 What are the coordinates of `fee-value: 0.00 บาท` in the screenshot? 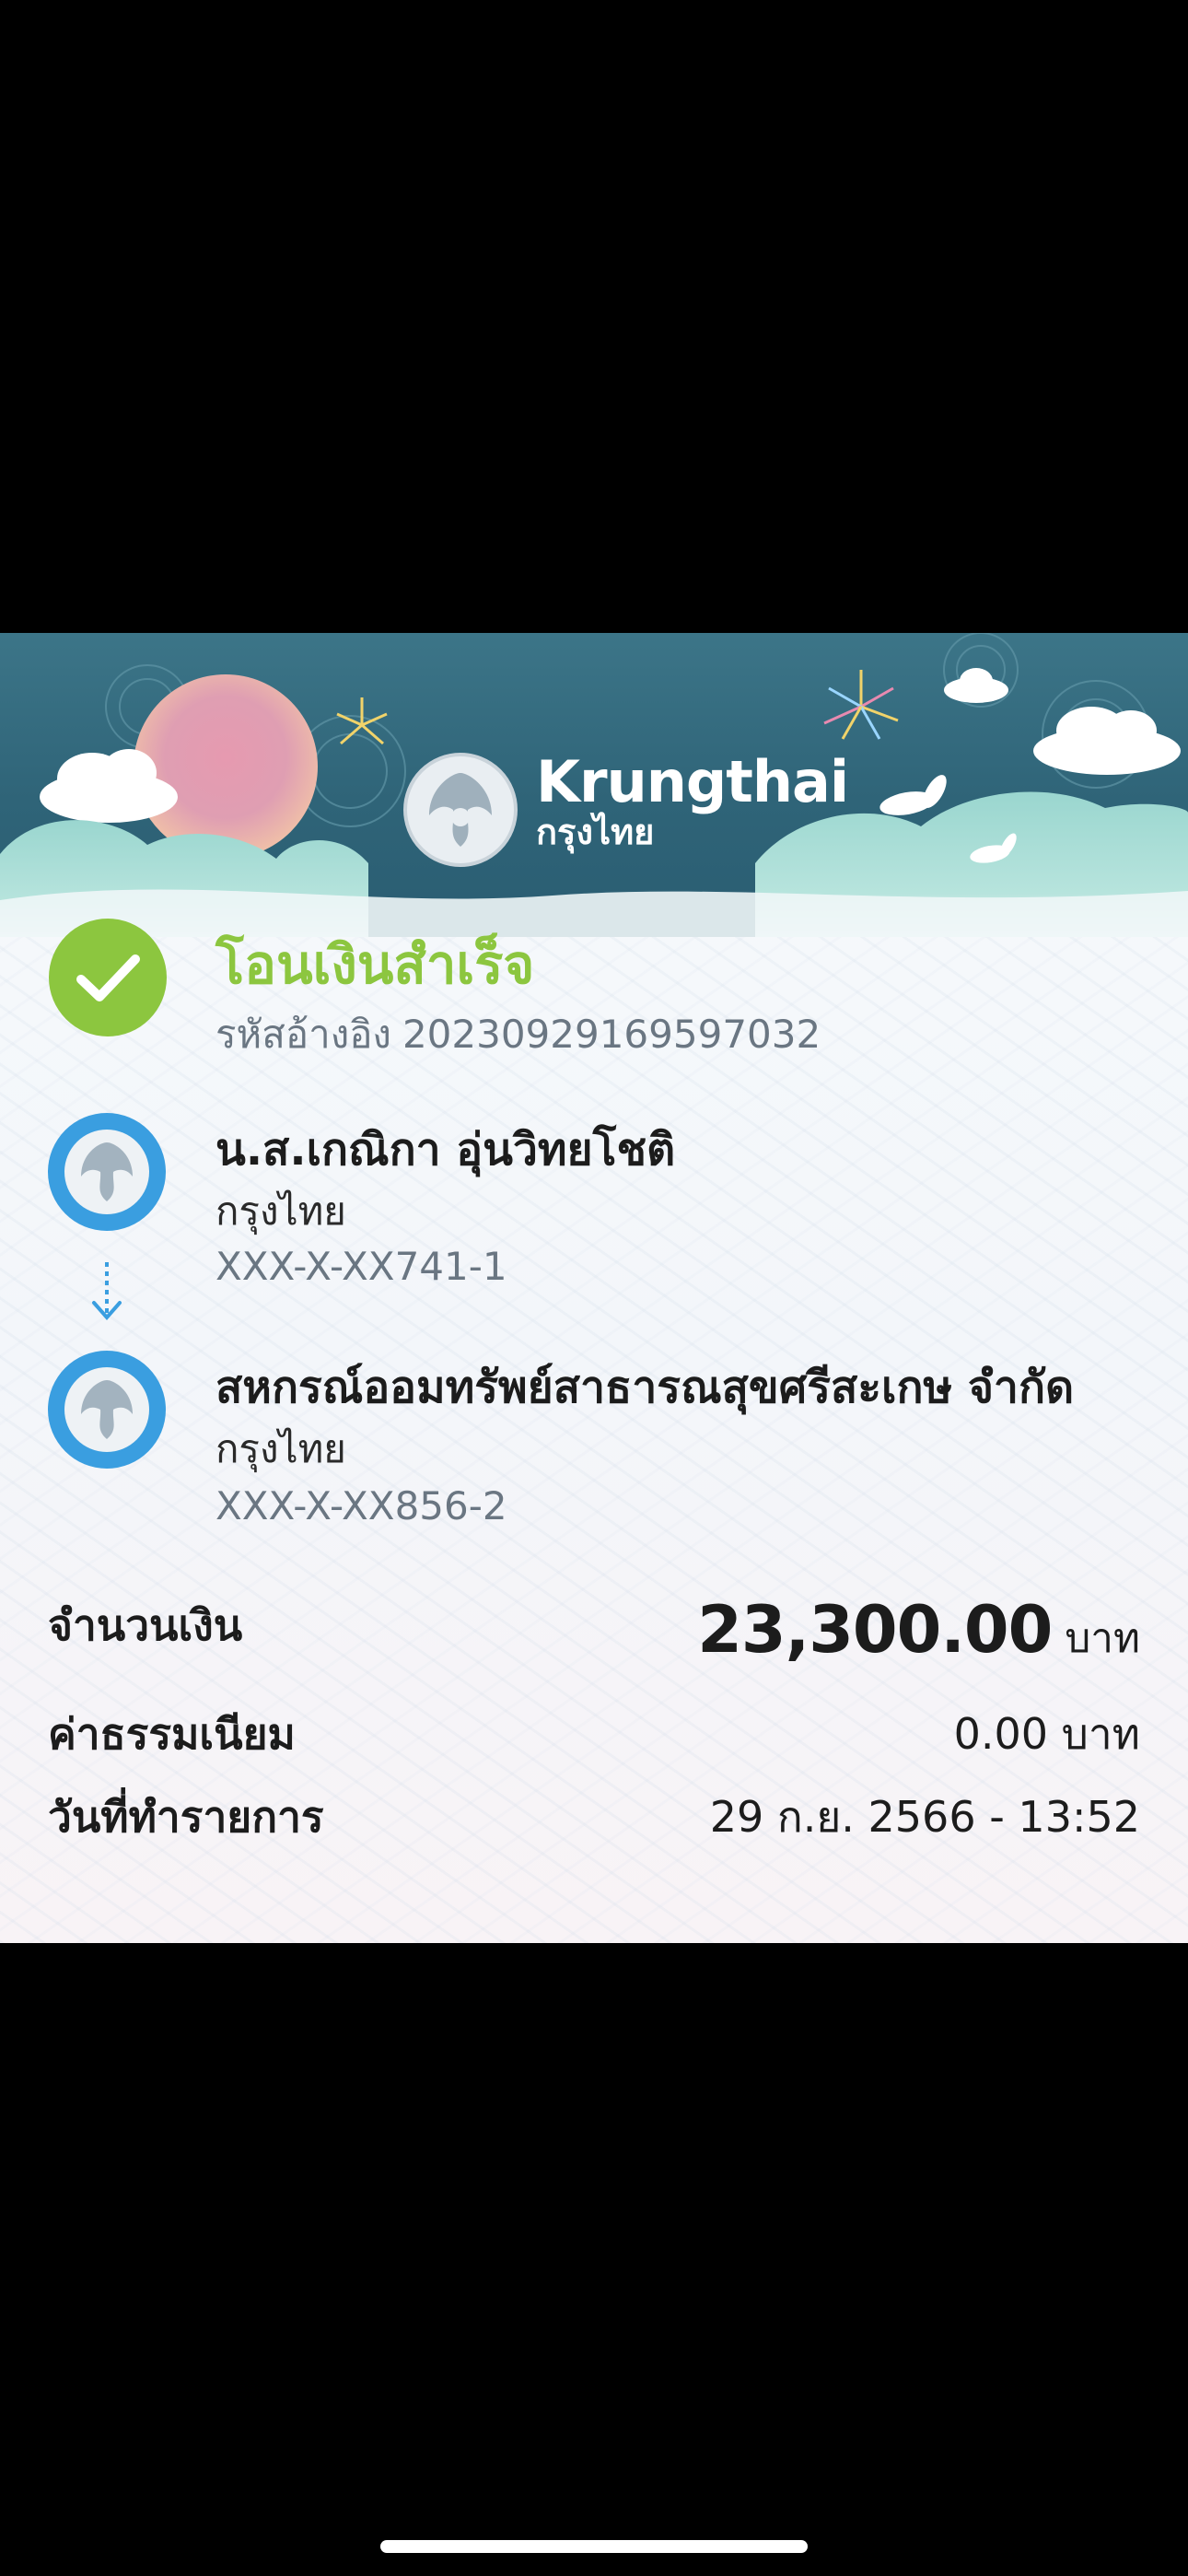 It's located at (1046, 1734).